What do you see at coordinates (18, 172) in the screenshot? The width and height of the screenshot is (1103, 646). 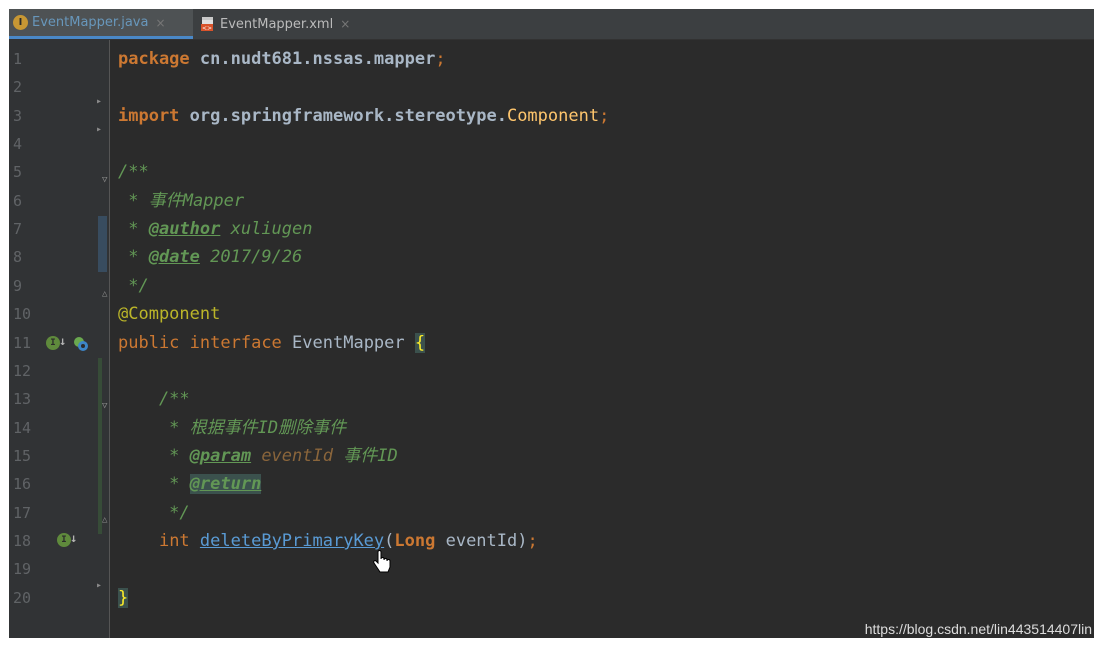 I see `line-number: 5` at bounding box center [18, 172].